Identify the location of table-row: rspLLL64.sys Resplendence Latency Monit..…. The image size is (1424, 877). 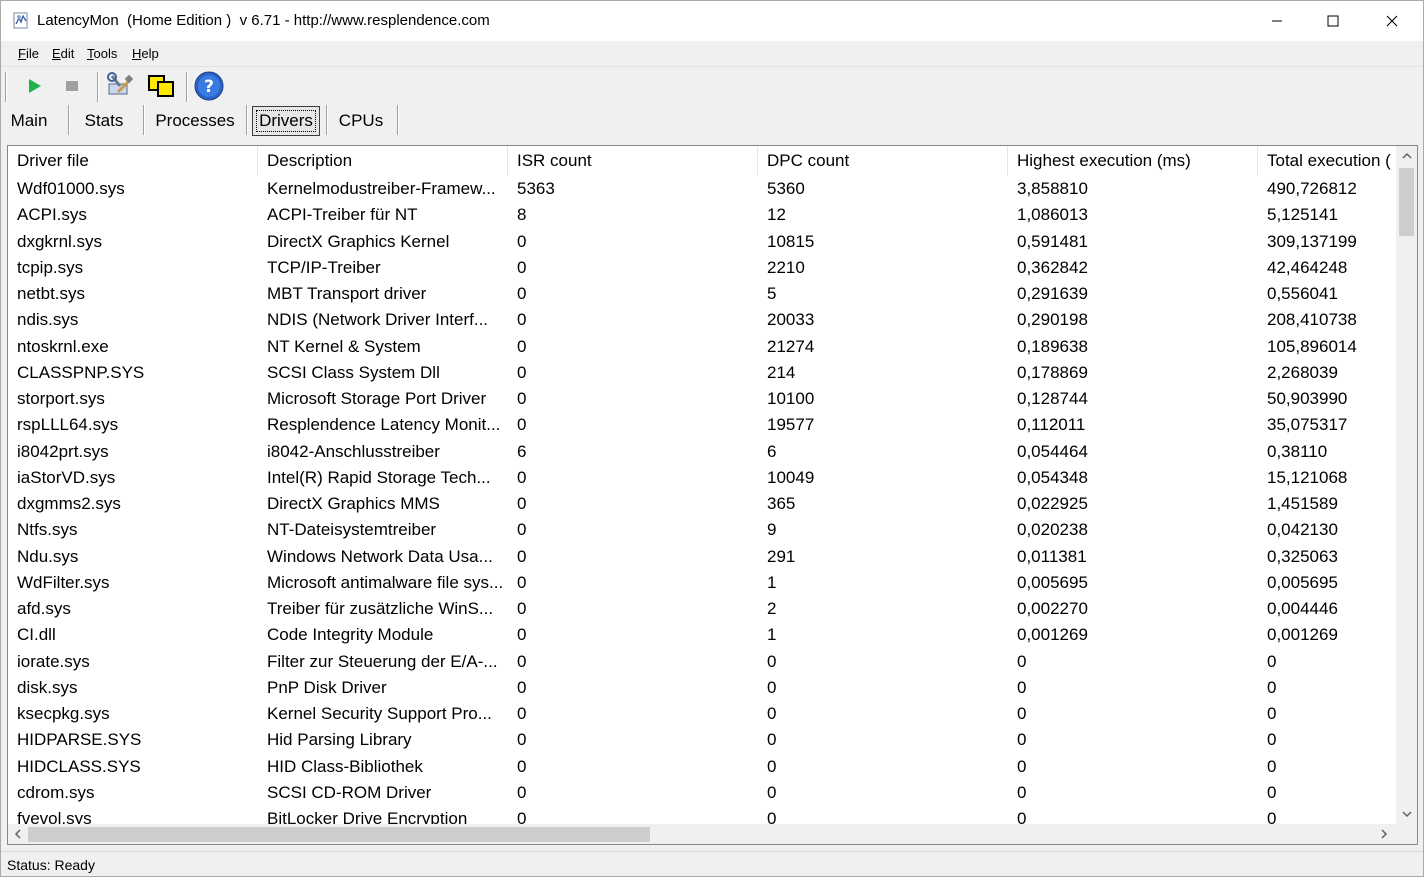
(702, 425).